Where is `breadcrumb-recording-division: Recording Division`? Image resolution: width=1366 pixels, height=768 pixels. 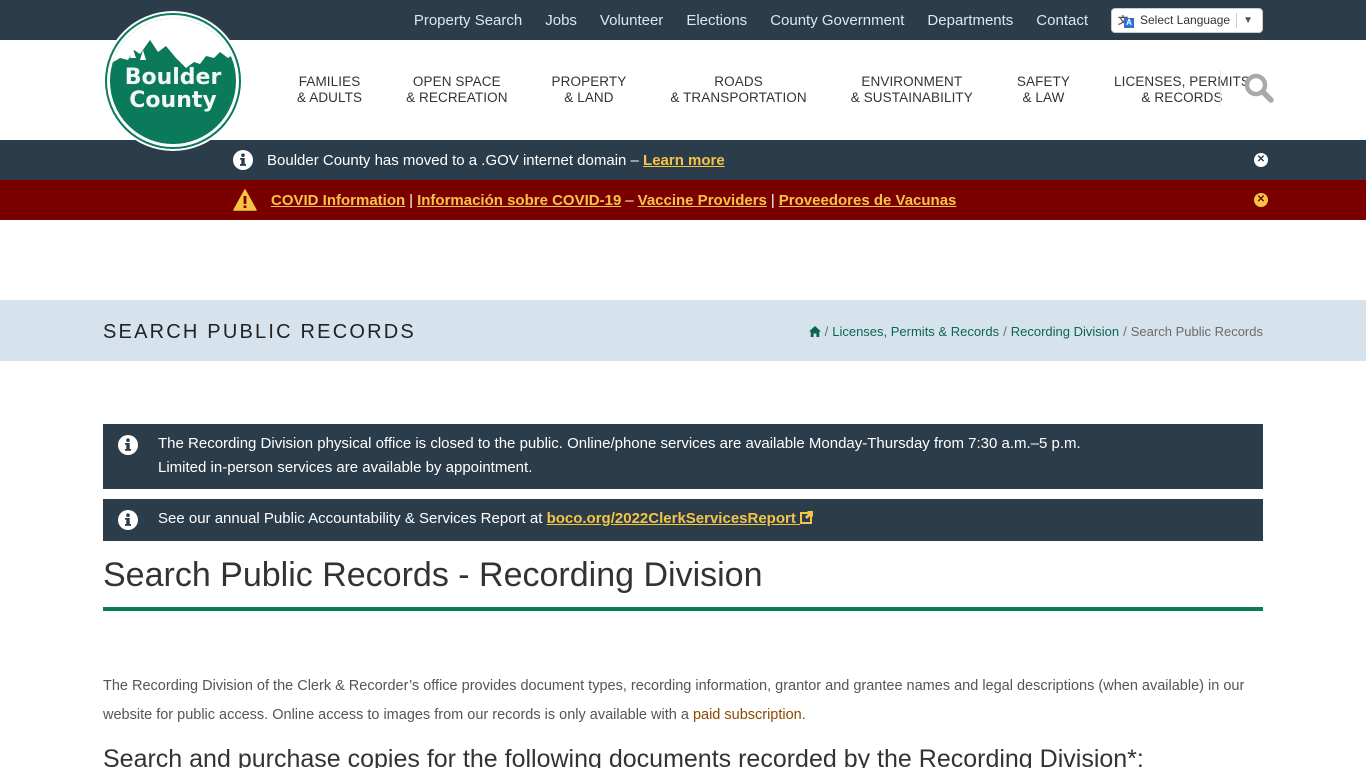 breadcrumb-recording-division: Recording Division is located at coordinates (1065, 331).